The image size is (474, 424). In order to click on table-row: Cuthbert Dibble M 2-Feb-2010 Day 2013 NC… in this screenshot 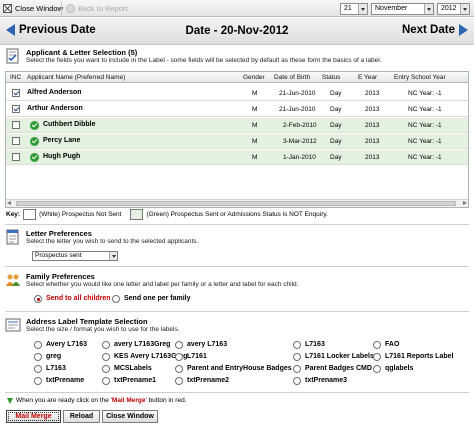, I will do `click(237, 125)`.